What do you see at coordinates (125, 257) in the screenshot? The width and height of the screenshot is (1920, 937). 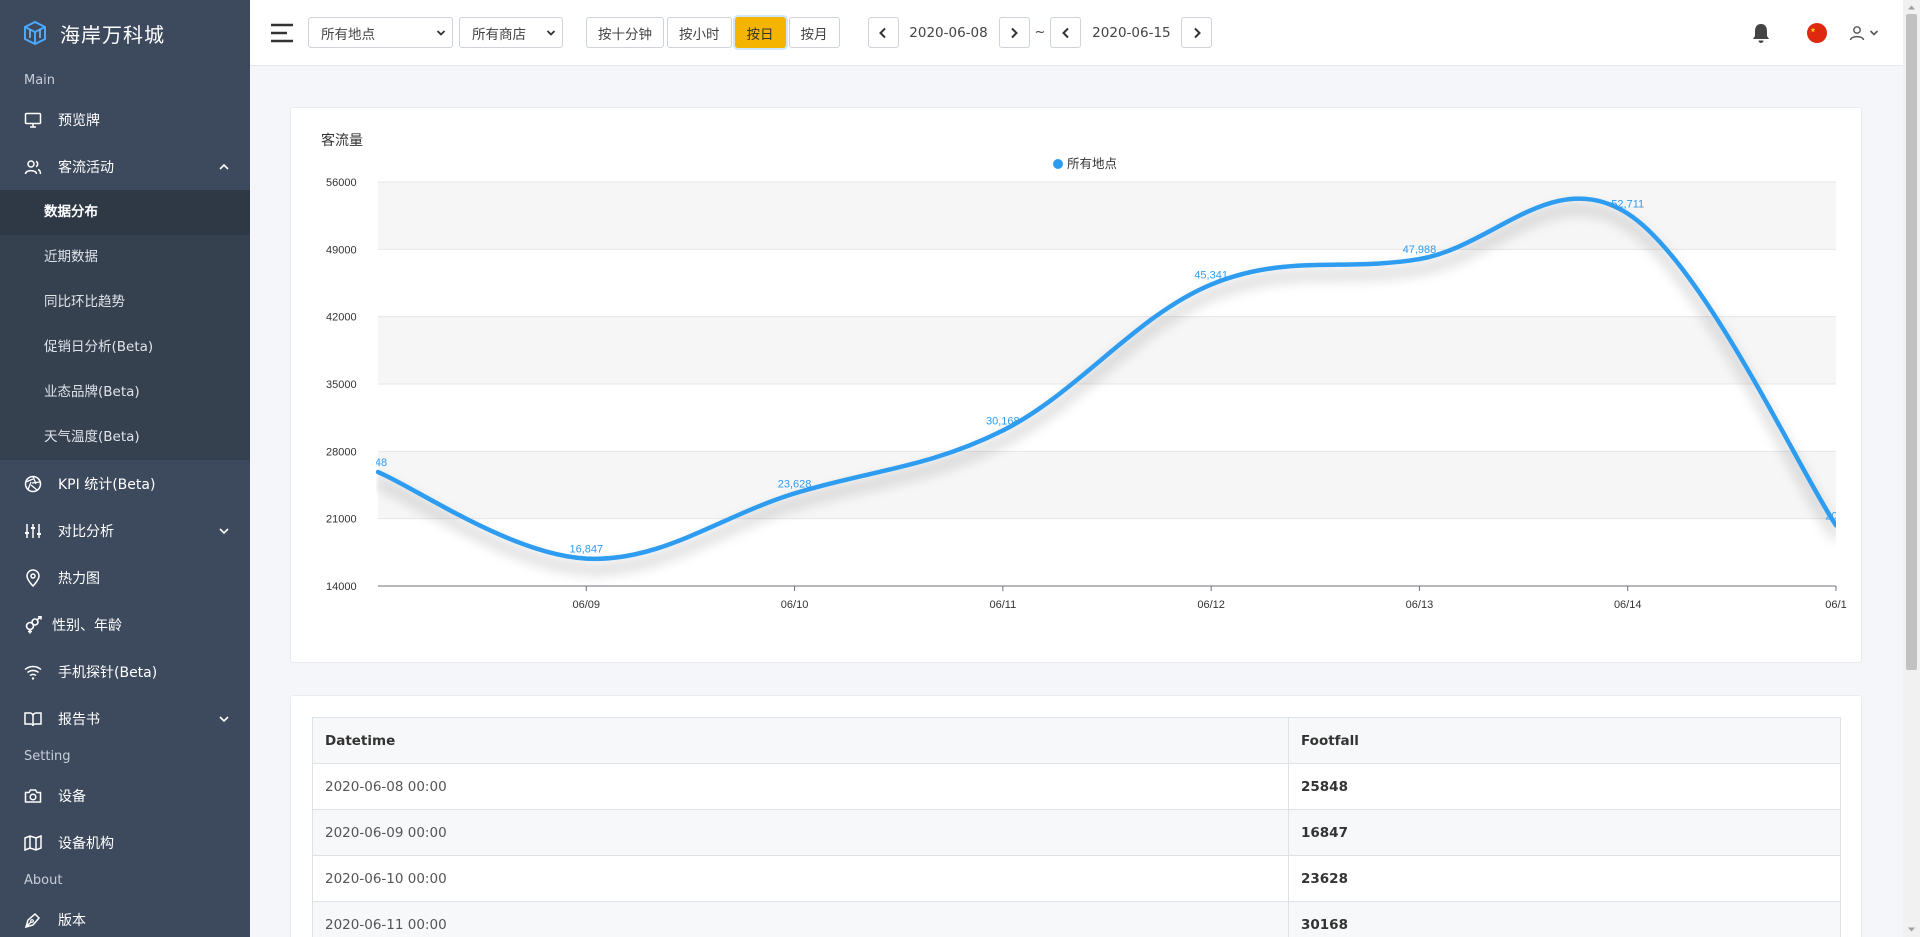 I see `submenu-item-recent: 近期数据` at bounding box center [125, 257].